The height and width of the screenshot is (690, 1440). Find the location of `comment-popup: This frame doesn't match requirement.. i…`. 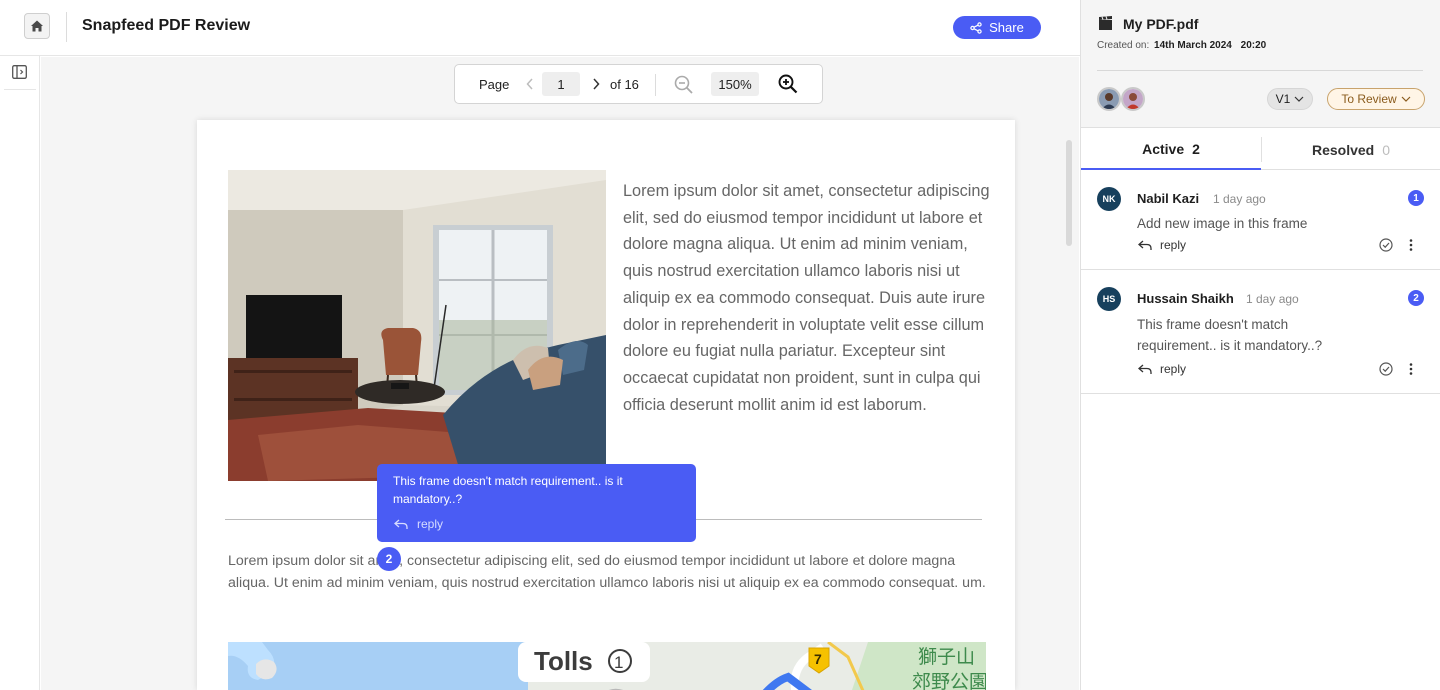

comment-popup: This frame doesn't match requirement.. i… is located at coordinates (536, 503).